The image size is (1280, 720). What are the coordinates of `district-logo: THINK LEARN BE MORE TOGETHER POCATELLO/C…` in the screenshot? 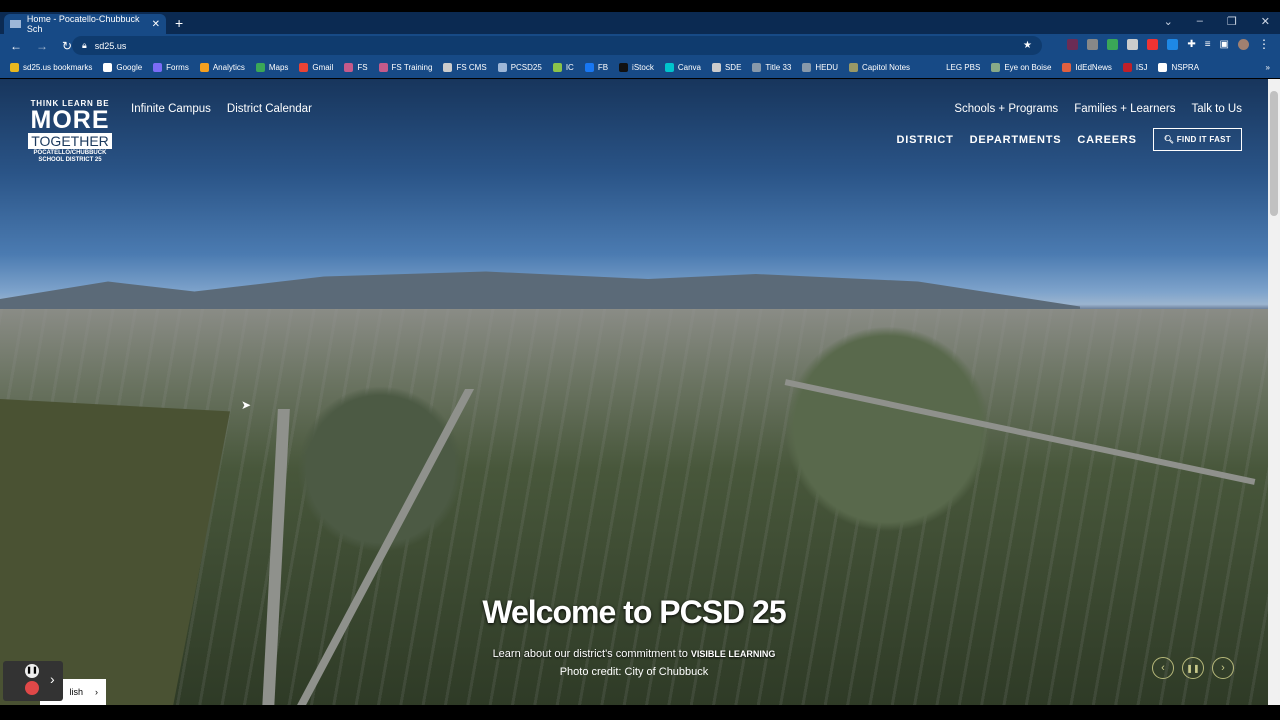 It's located at (70, 131).